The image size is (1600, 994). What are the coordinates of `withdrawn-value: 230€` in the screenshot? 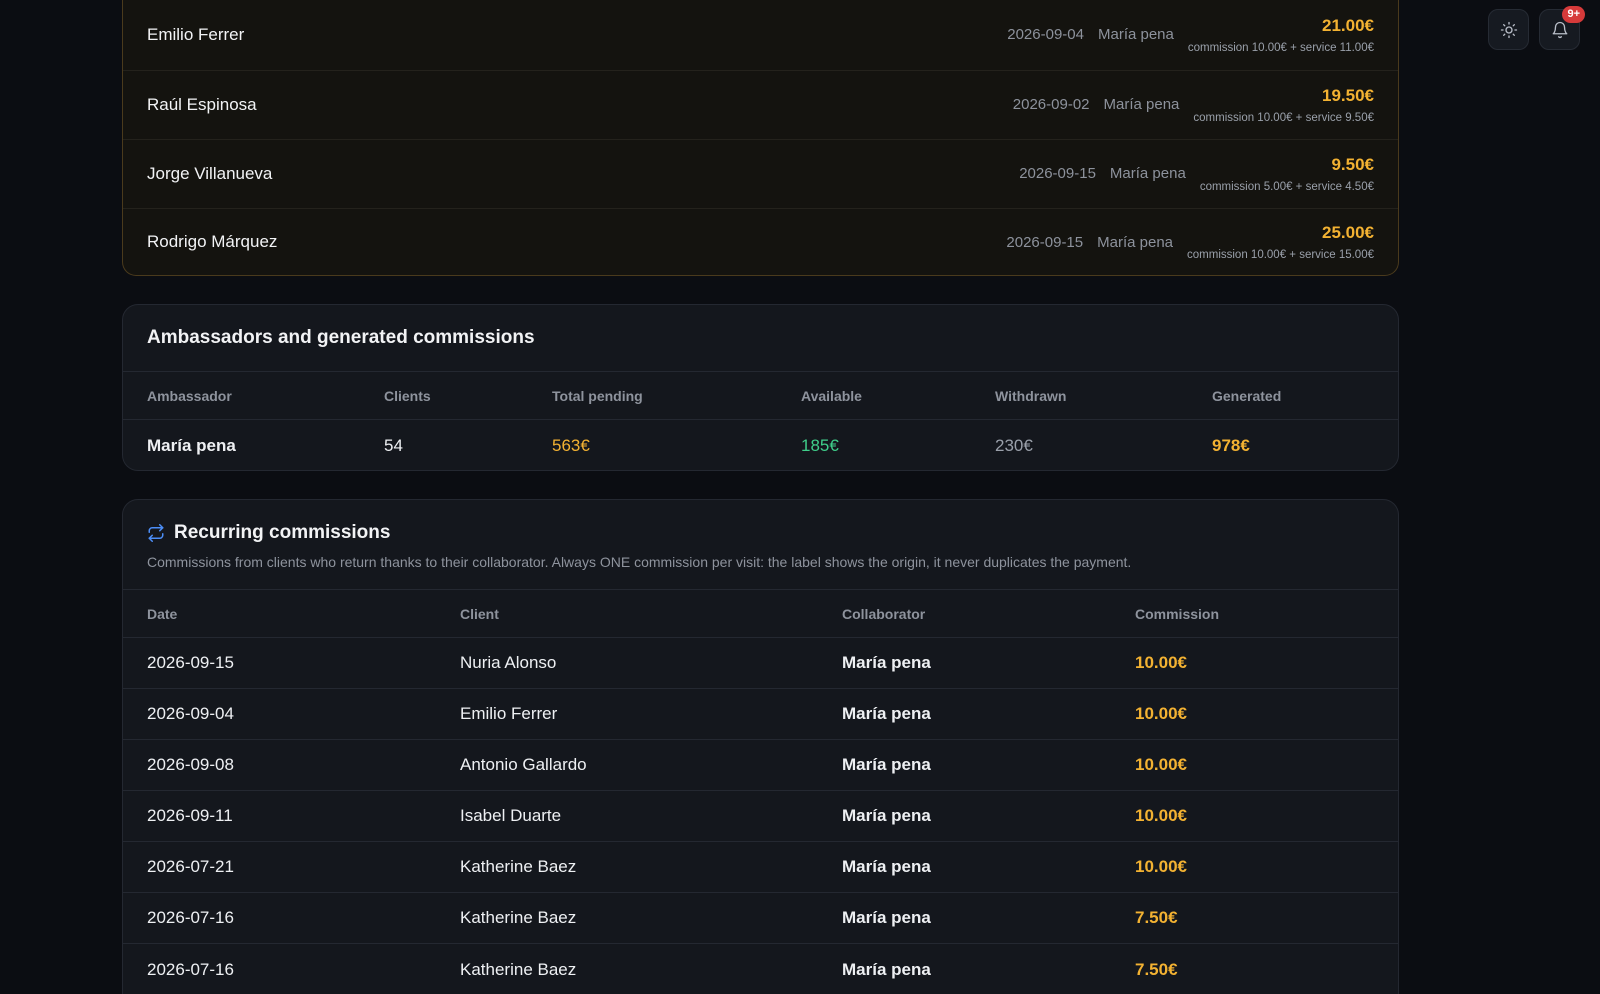 It's located at (1014, 445).